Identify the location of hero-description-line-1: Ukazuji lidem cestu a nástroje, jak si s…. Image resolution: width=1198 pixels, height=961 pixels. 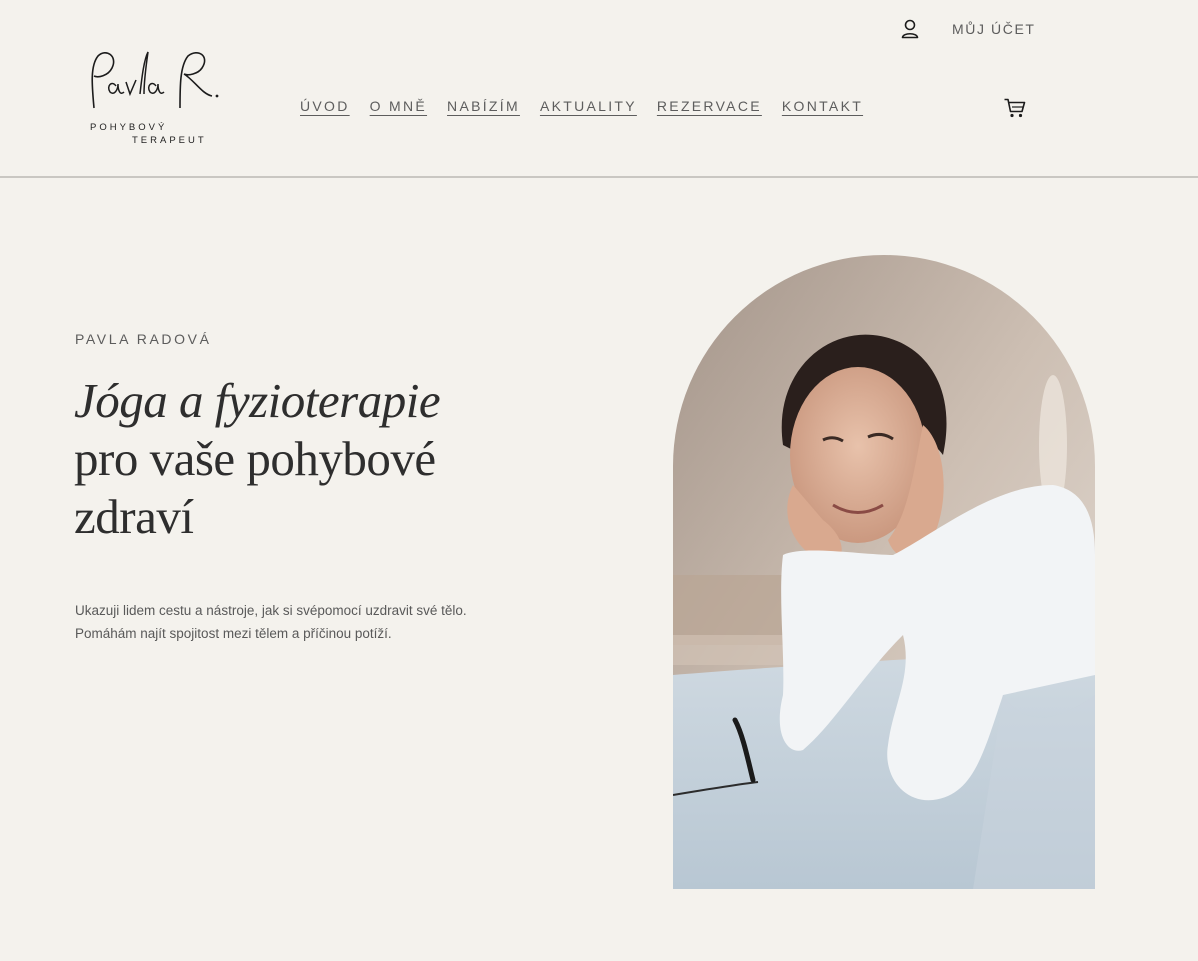
(271, 610).